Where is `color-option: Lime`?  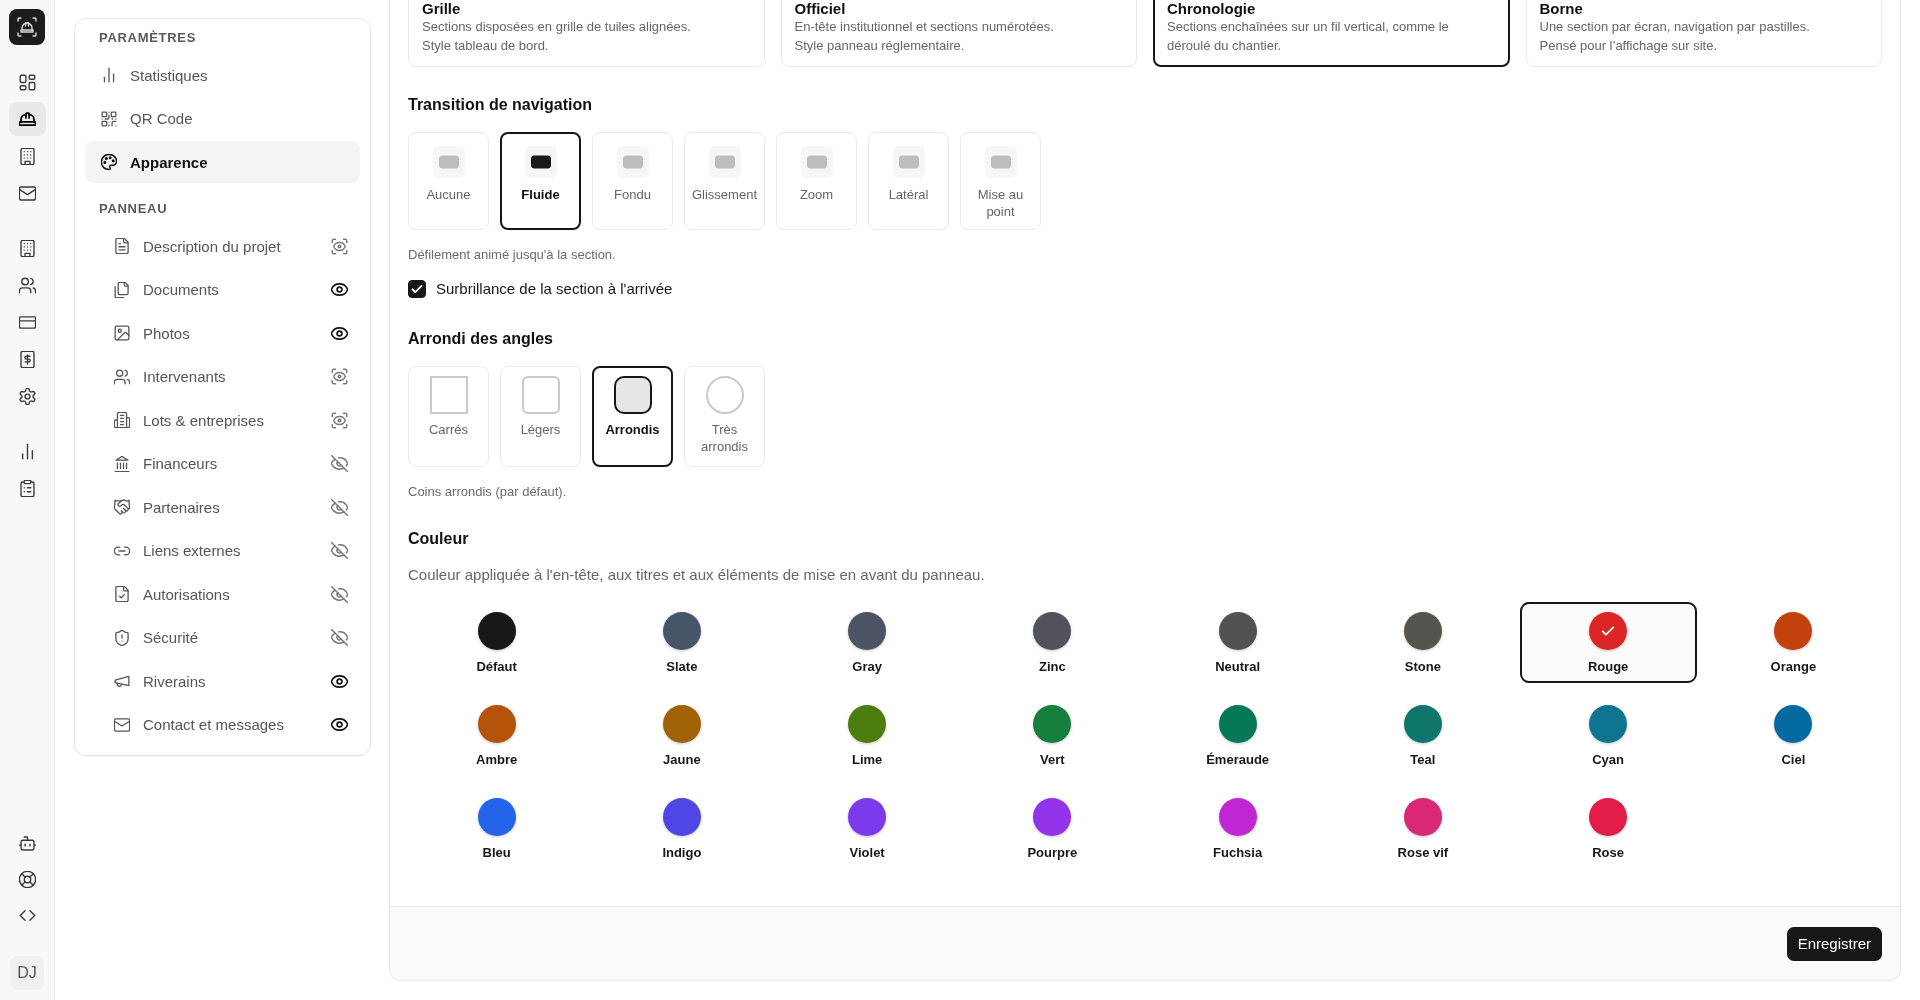 color-option: Lime is located at coordinates (867, 735).